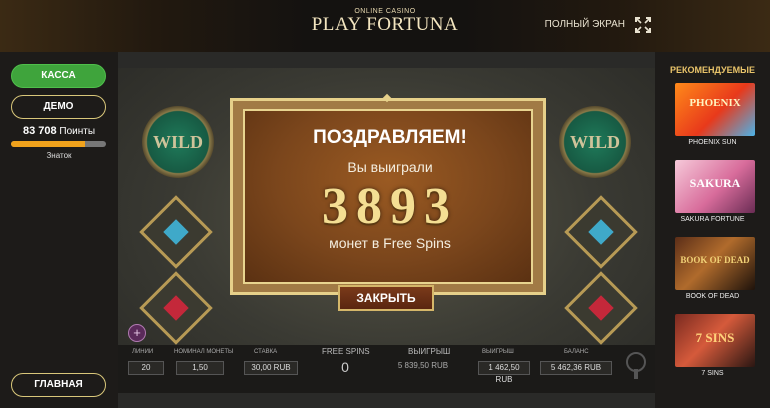 Image resolution: width=770 pixels, height=408 pixels. What do you see at coordinates (59, 155) in the screenshot?
I see `rank-label: Знаток` at bounding box center [59, 155].